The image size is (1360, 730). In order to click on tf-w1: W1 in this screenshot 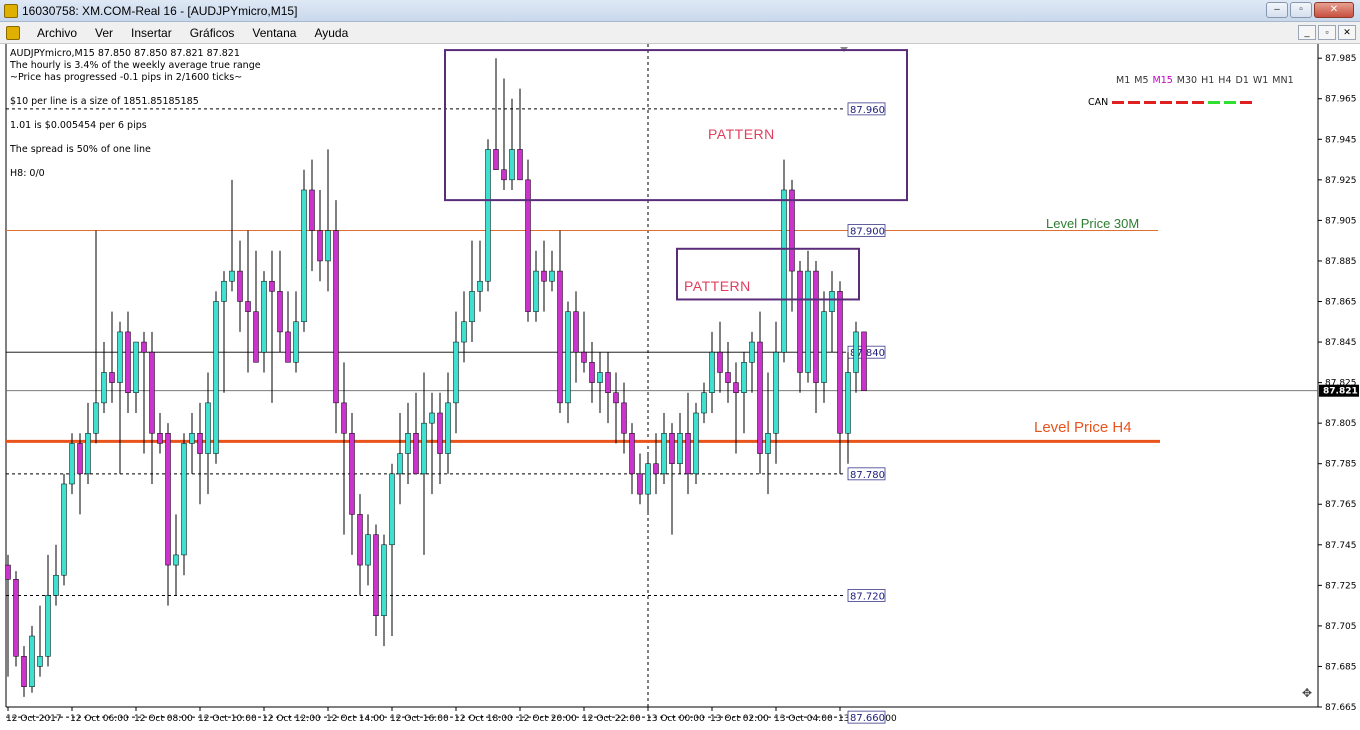, I will do `click(1260, 80)`.